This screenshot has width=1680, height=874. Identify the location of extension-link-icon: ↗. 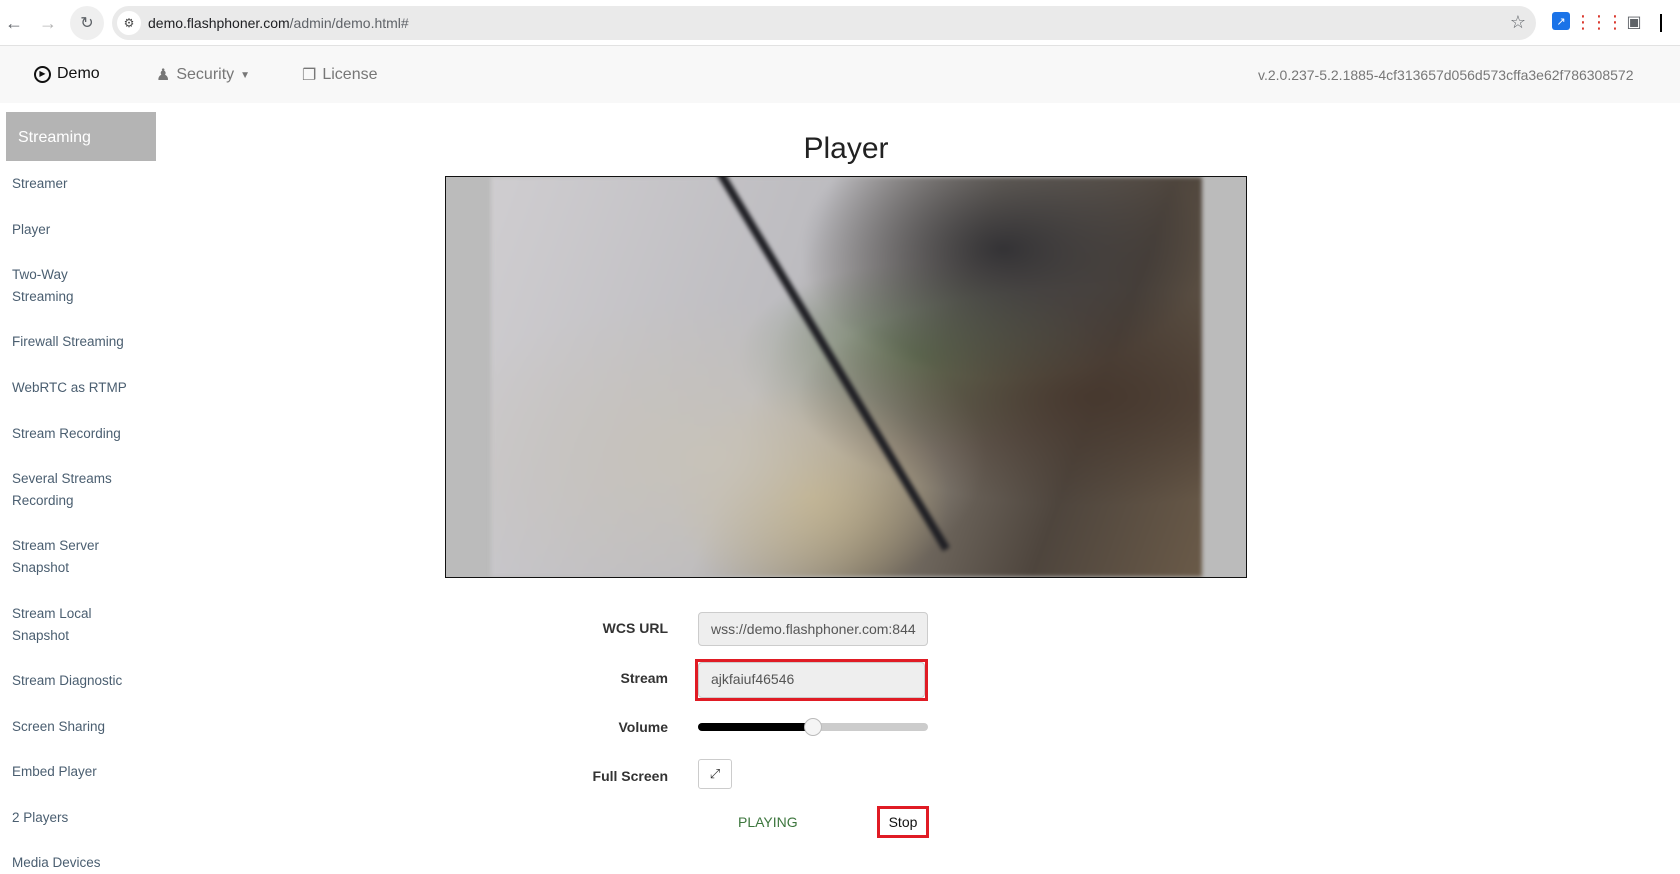
(1561, 21).